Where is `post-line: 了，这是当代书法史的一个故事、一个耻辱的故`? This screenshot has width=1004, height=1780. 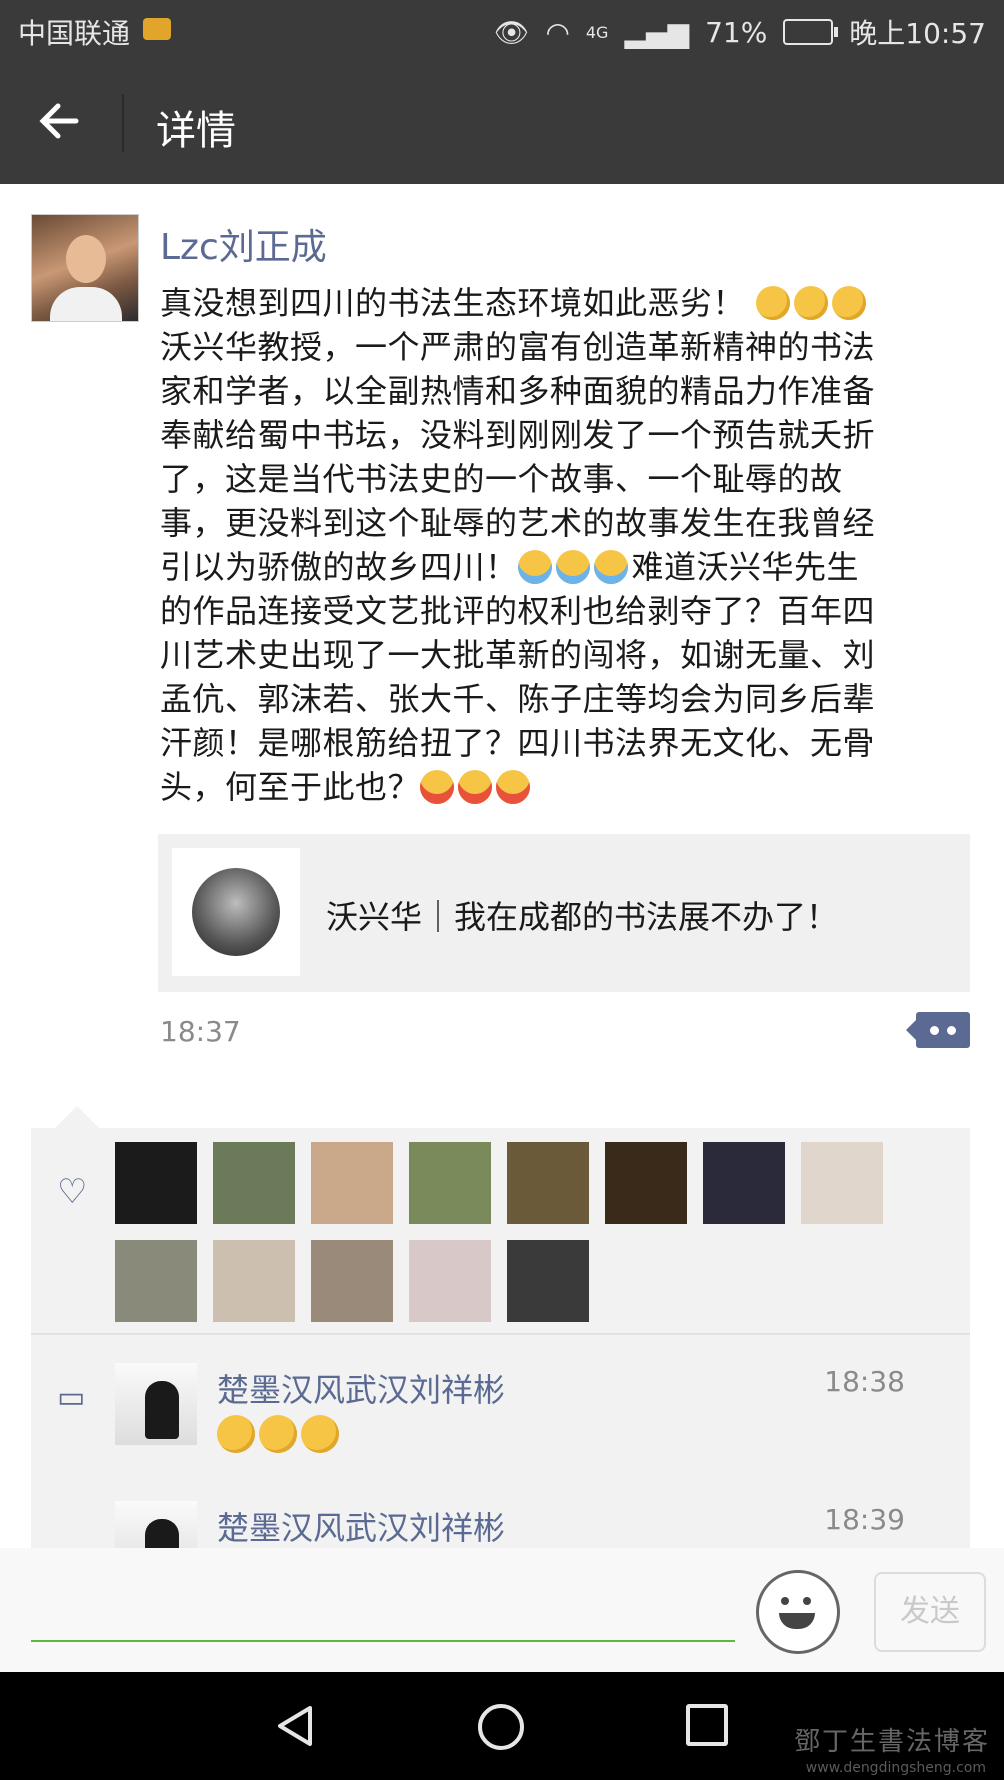
post-line: 了，这是当代书法史的一个故事、一个耻辱的故 is located at coordinates (501, 479).